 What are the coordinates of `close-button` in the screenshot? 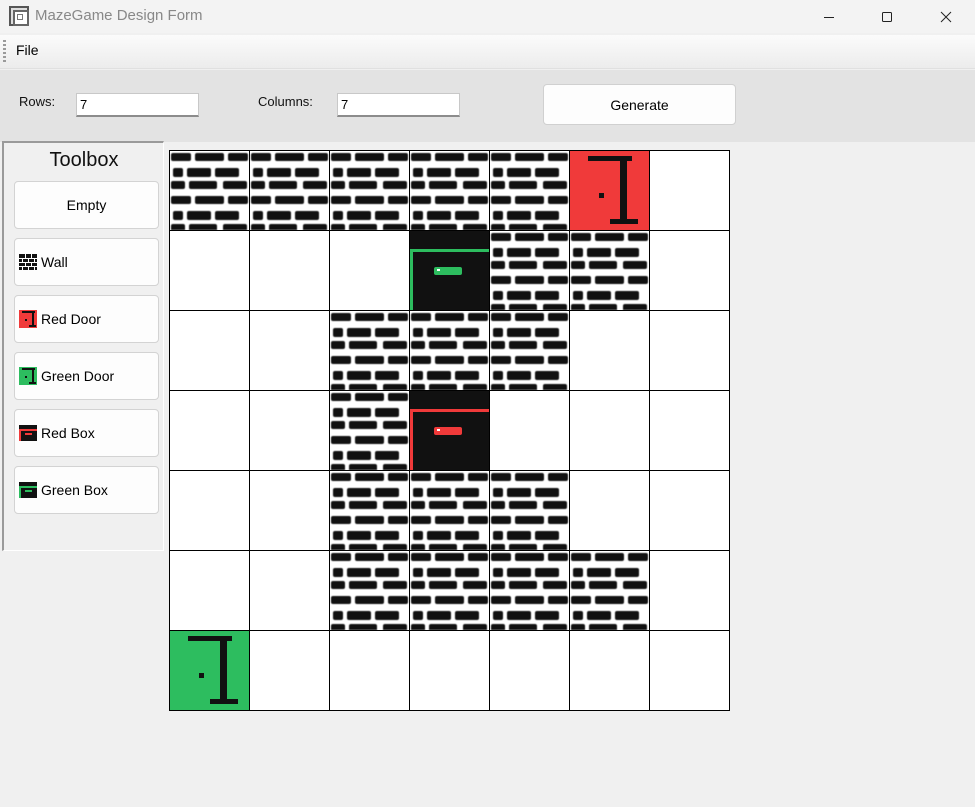 It's located at (946, 16).